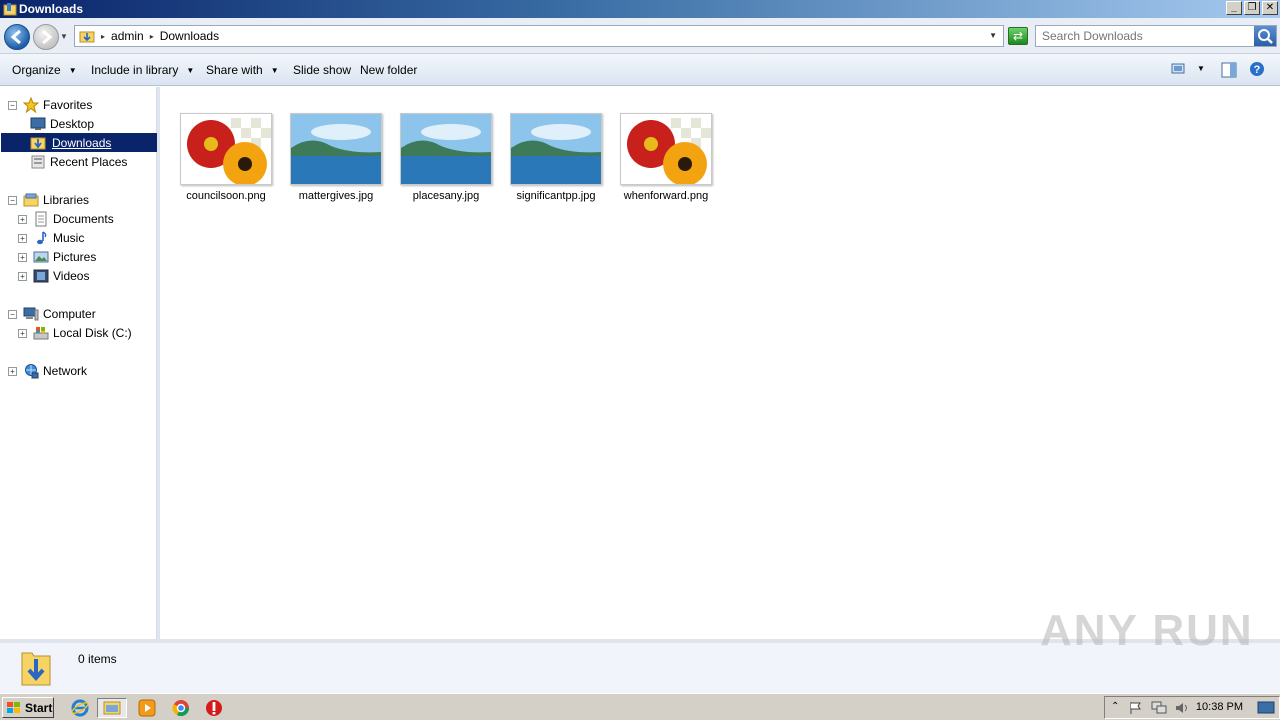 The image size is (1280, 721). I want to click on tree-downloads: Downloads, so click(72, 143).